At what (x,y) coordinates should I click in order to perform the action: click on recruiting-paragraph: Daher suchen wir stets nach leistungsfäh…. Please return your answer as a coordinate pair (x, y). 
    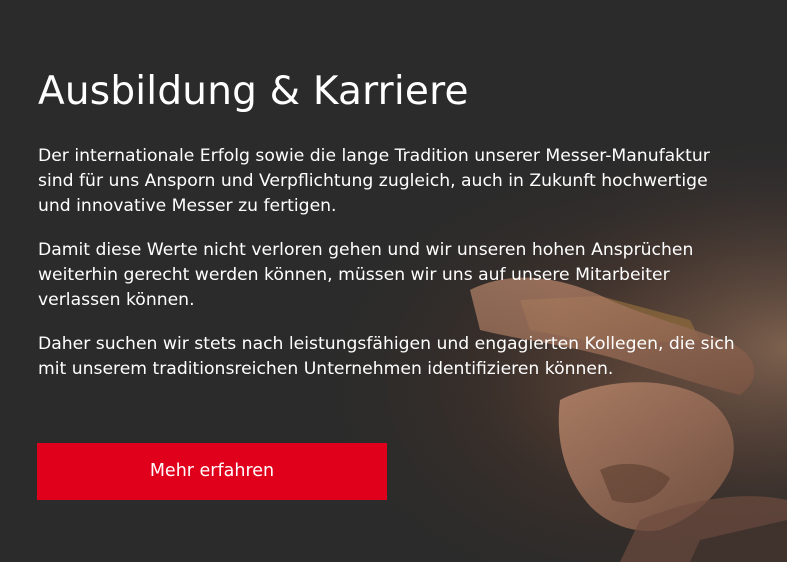
    Looking at the image, I should click on (386, 356).